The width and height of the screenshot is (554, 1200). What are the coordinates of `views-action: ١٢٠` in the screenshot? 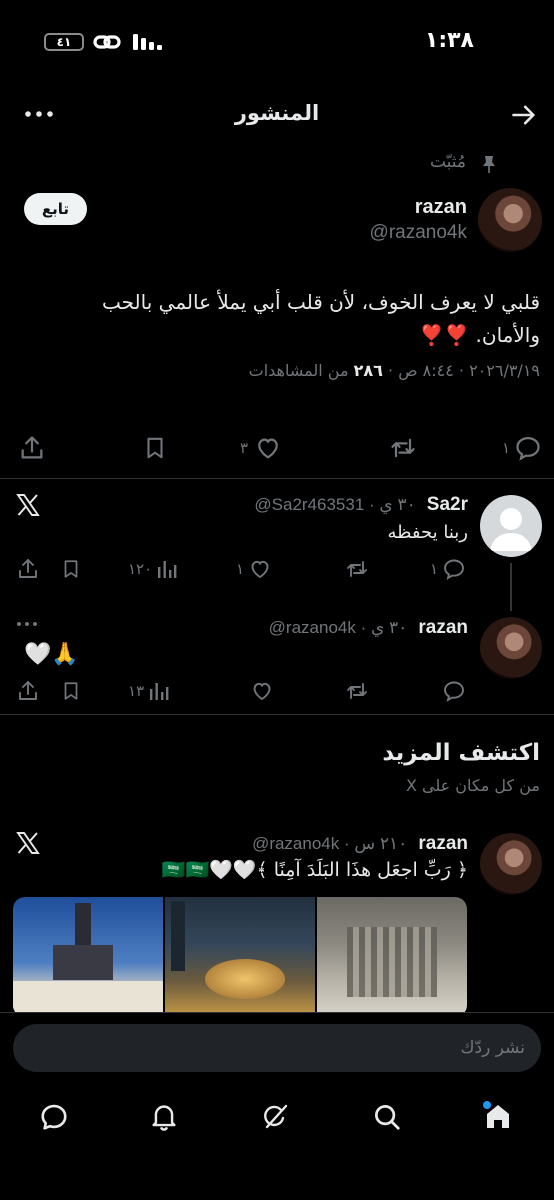 It's located at (153, 569).